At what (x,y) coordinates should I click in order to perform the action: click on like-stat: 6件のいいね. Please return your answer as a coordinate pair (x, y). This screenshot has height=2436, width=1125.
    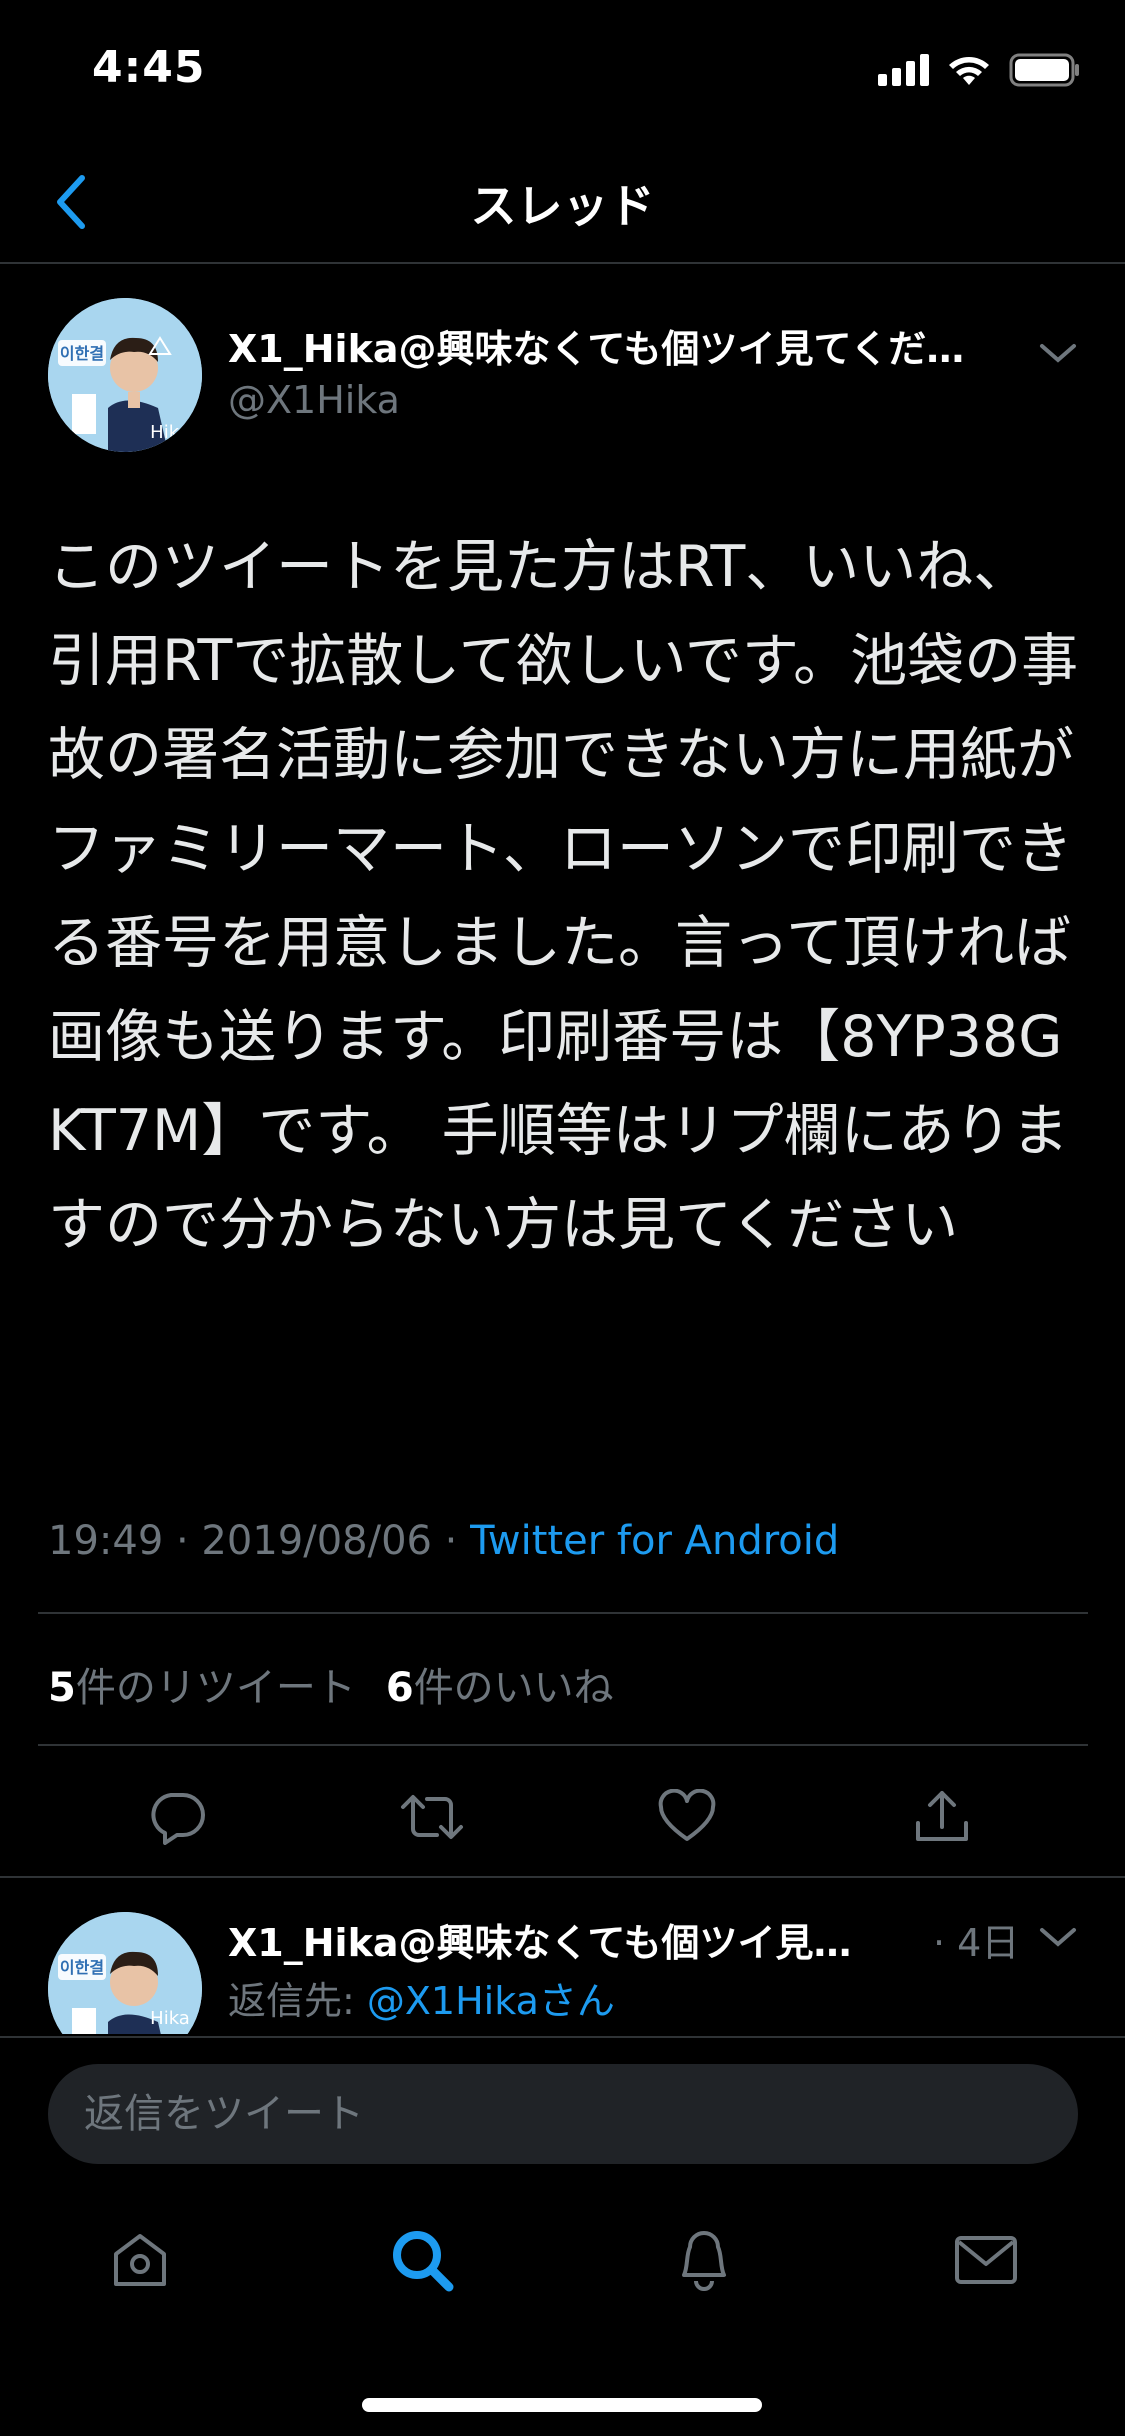
    Looking at the image, I should click on (500, 1684).